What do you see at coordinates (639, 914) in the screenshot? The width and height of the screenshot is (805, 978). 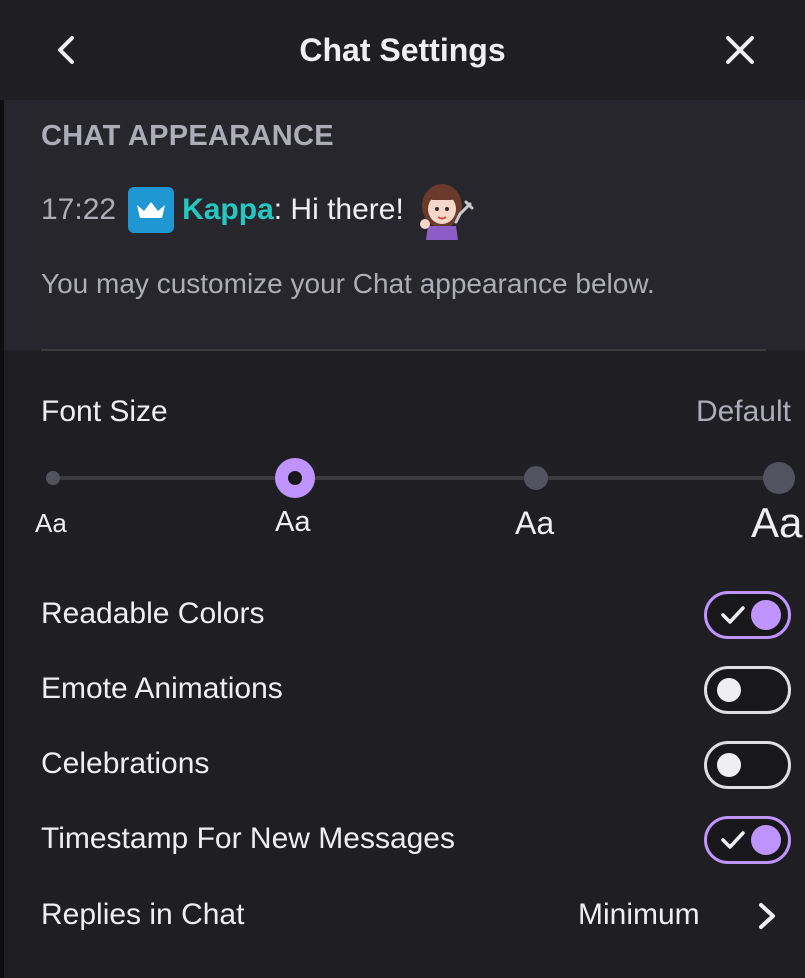 I see `replies-value: Minimum` at bounding box center [639, 914].